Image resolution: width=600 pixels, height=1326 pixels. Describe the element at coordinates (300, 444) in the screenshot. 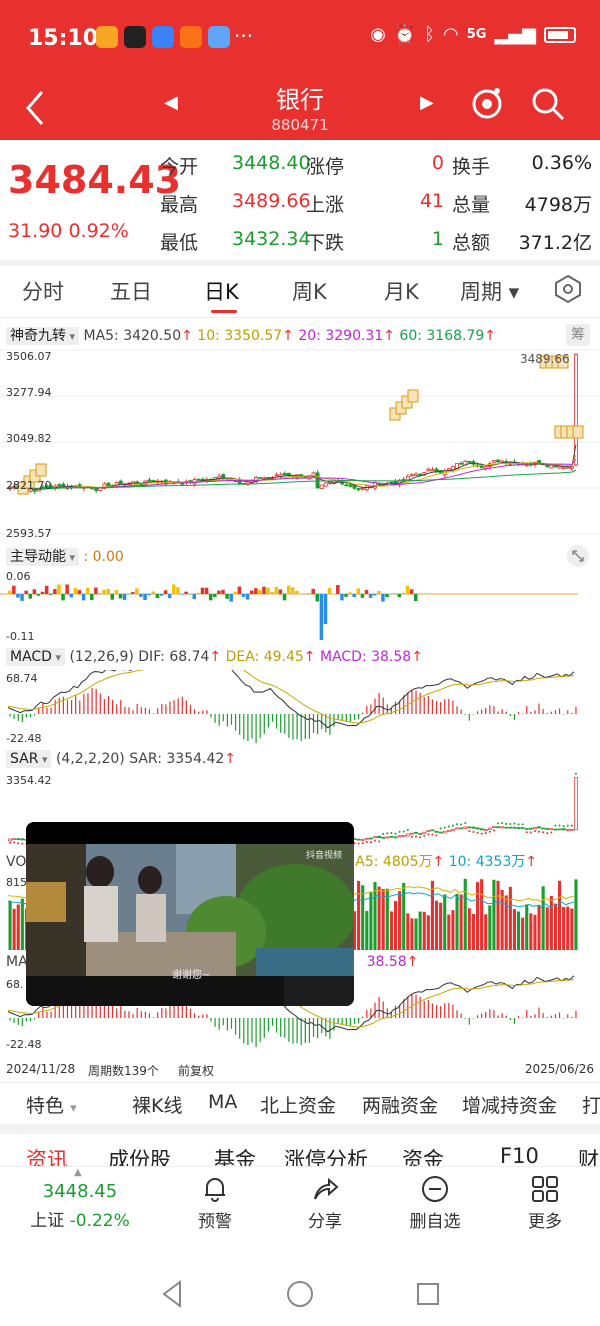

I see `candlestick-chart` at that location.